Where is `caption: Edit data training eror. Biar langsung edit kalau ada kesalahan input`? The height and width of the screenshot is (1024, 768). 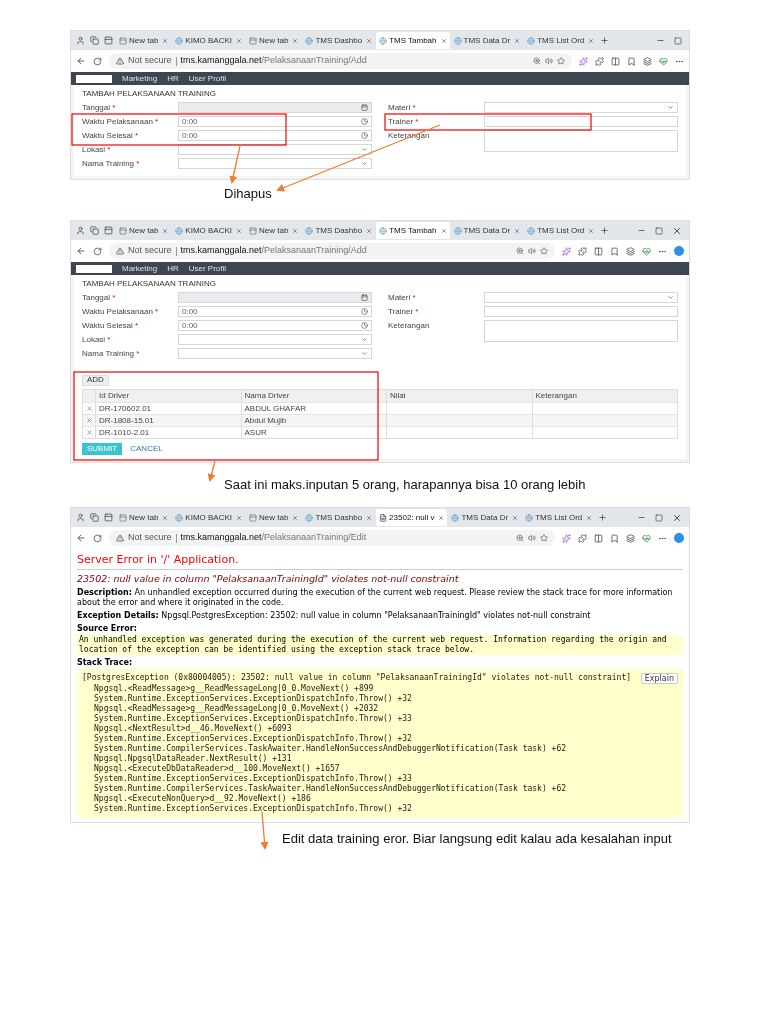
caption: Edit data training eror. Biar langsung edit kalau ada kesalahan input is located at coordinates (477, 839).